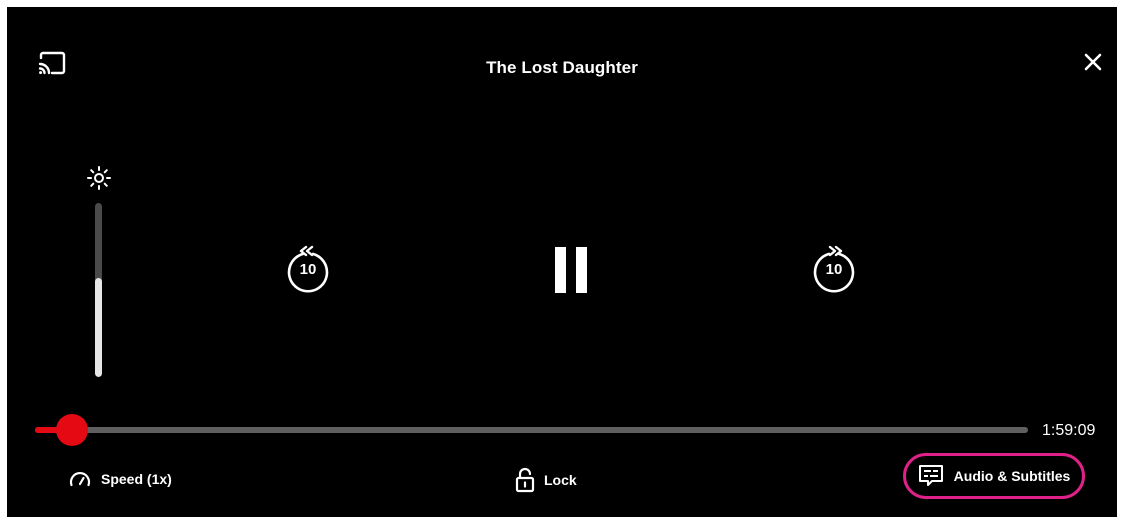 This screenshot has width=1122, height=523. Describe the element at coordinates (571, 272) in the screenshot. I see `pause-button` at that location.